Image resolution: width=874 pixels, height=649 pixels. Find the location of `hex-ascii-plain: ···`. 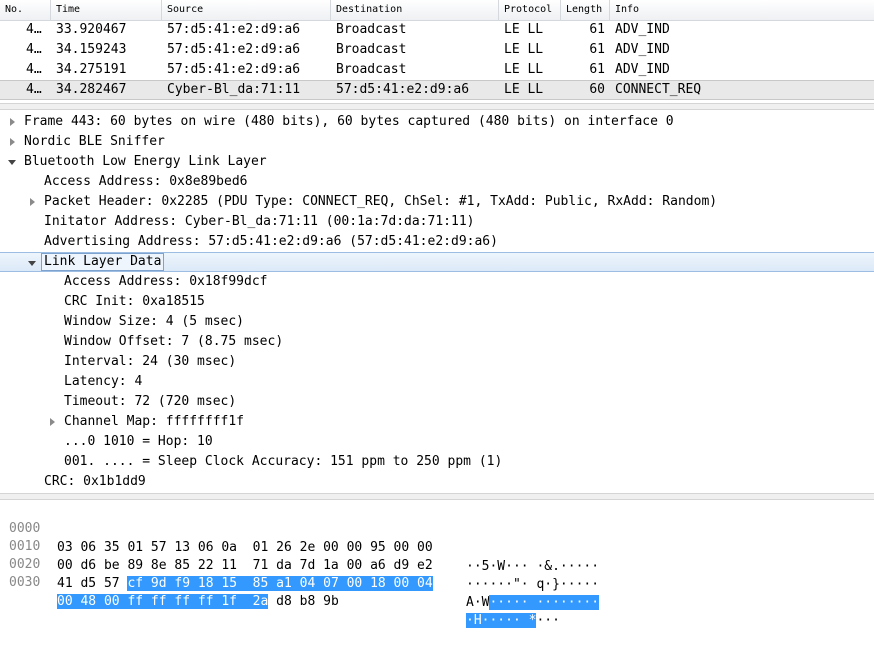

hex-ascii-plain: ··· is located at coordinates (548, 620).